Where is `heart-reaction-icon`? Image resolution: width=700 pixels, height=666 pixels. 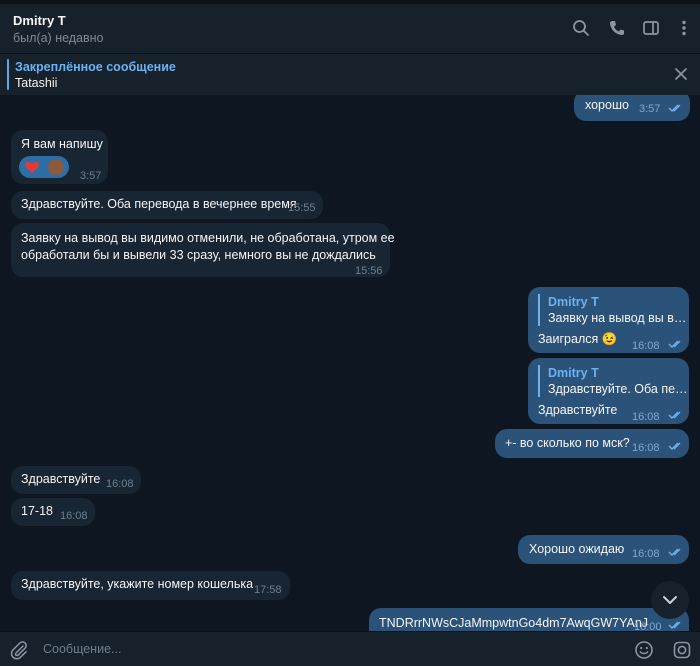 heart-reaction-icon is located at coordinates (32, 167).